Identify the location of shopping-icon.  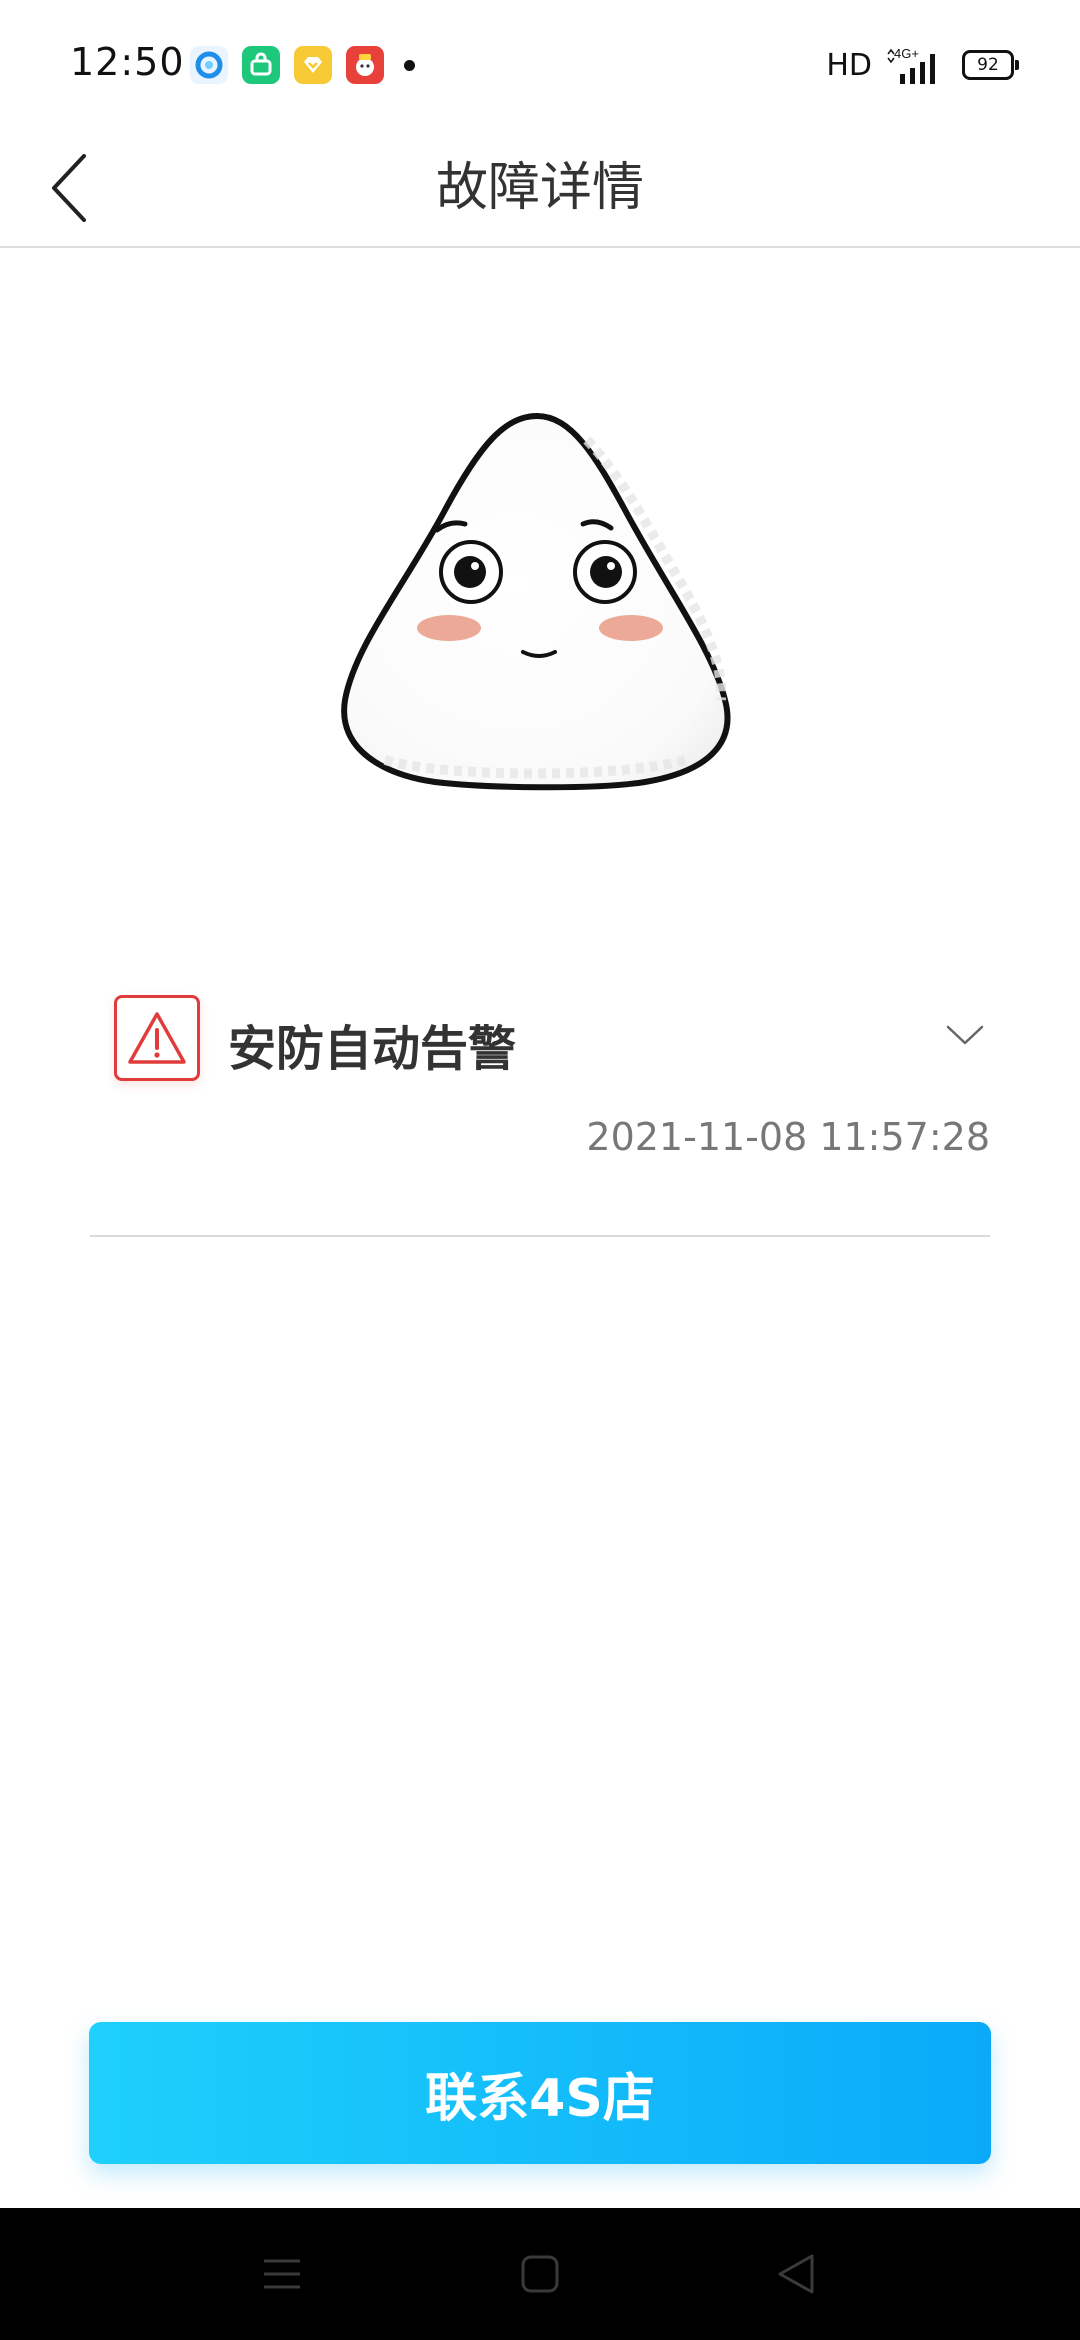
(365, 65).